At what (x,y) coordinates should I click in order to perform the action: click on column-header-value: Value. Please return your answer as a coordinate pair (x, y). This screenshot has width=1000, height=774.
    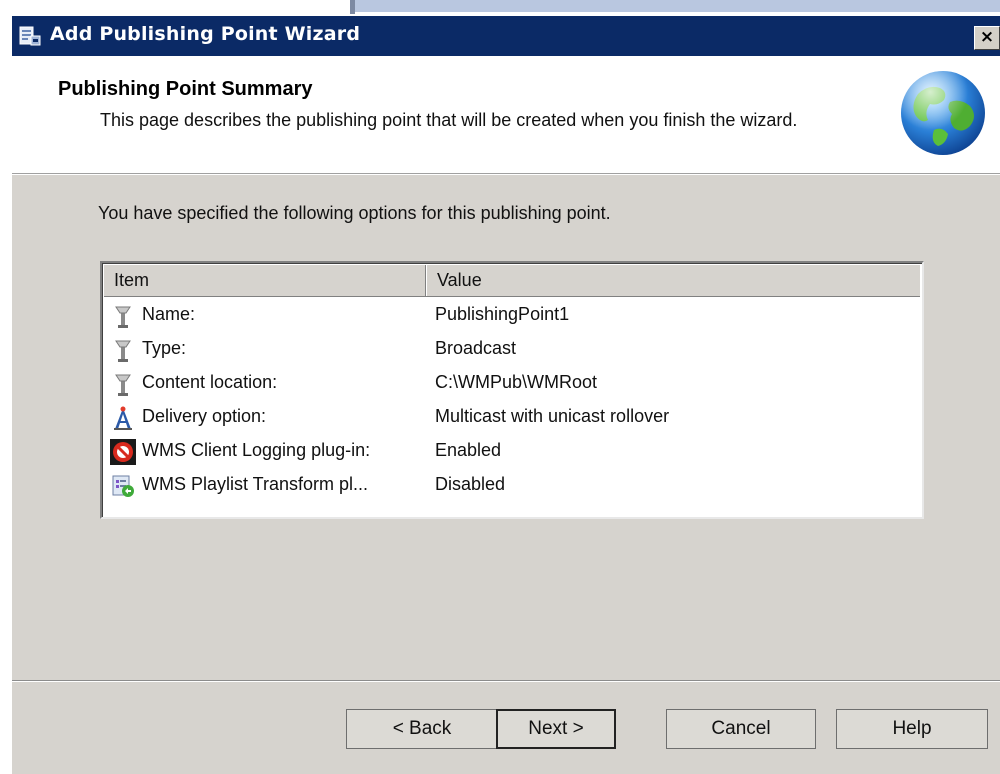
    Looking at the image, I should click on (673, 280).